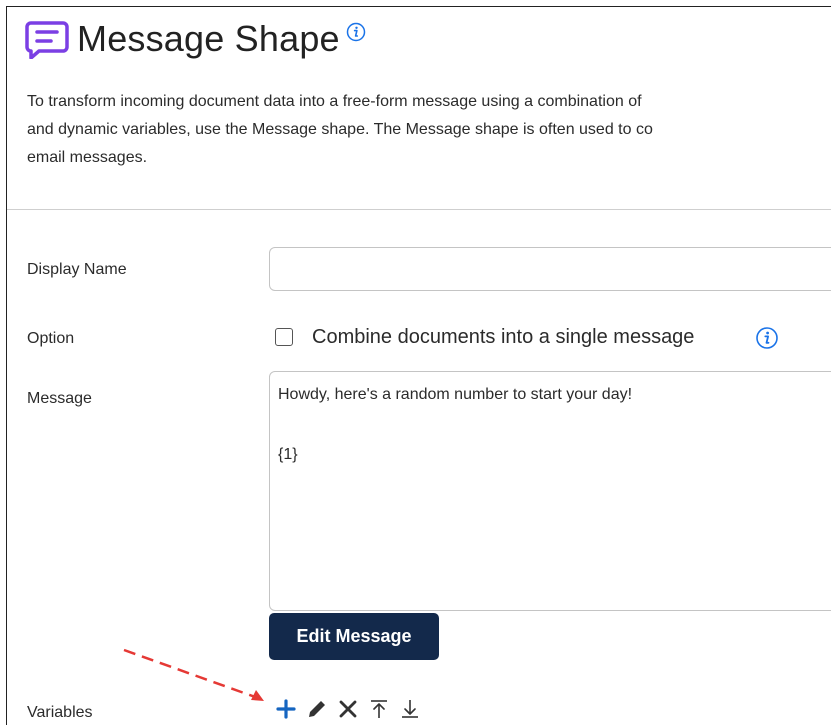  Describe the element at coordinates (87, 157) in the screenshot. I see `description-line: email messages.` at that location.